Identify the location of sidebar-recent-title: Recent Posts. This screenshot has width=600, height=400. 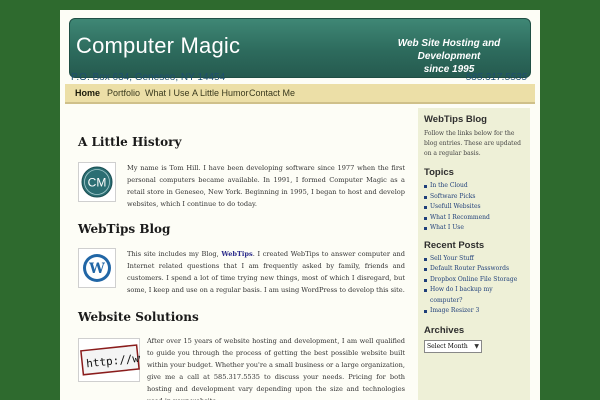
(454, 245).